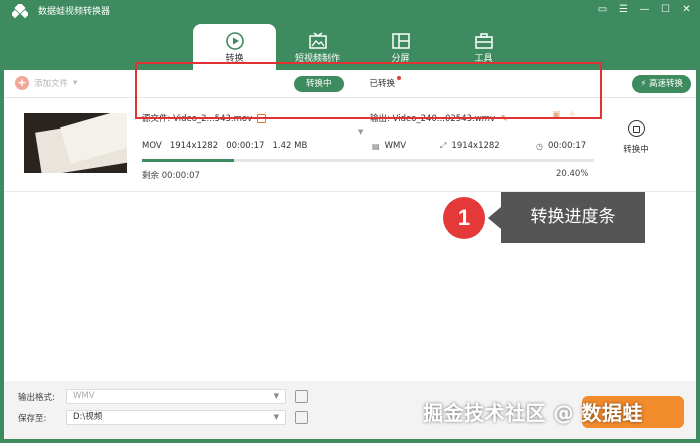  Describe the element at coordinates (84, 396) in the screenshot. I see `output-format-select-value: WMV` at that location.